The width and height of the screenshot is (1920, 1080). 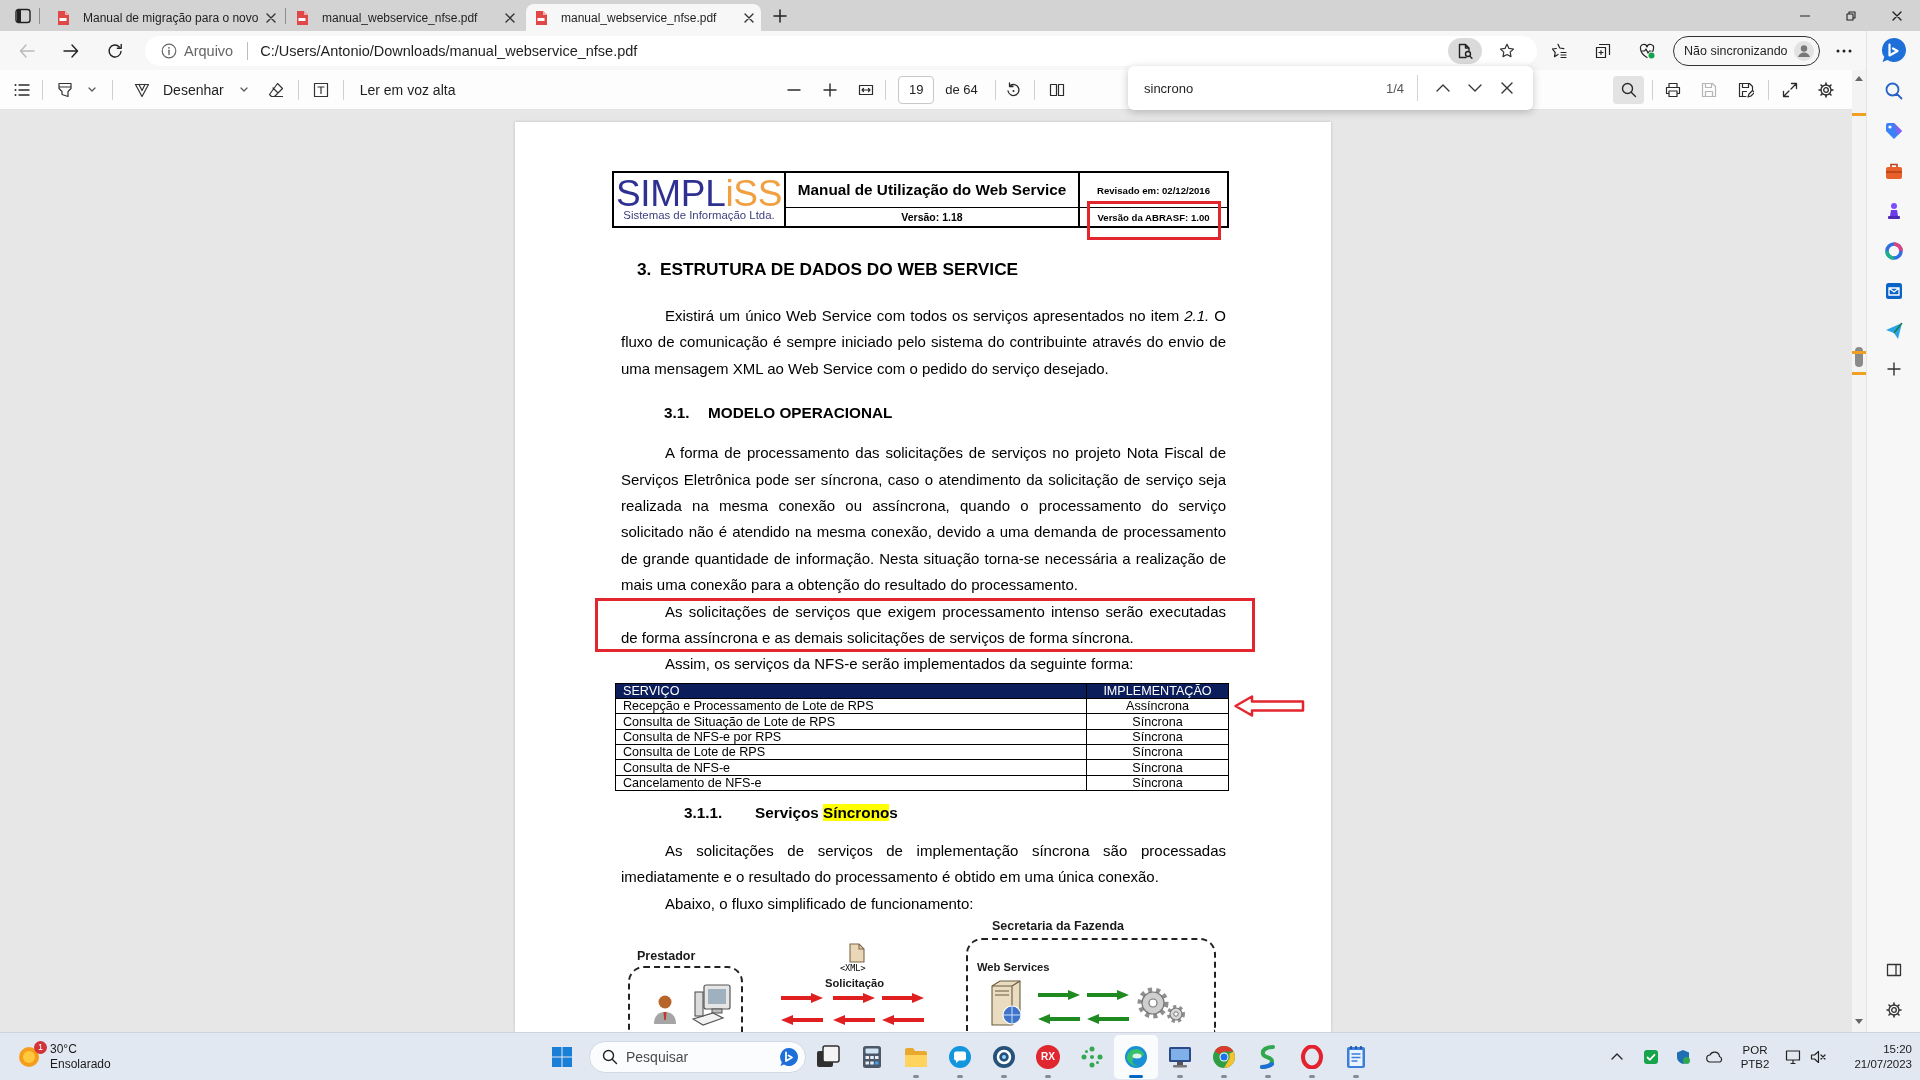 What do you see at coordinates (1805, 15) in the screenshot?
I see `minimize-icon` at bounding box center [1805, 15].